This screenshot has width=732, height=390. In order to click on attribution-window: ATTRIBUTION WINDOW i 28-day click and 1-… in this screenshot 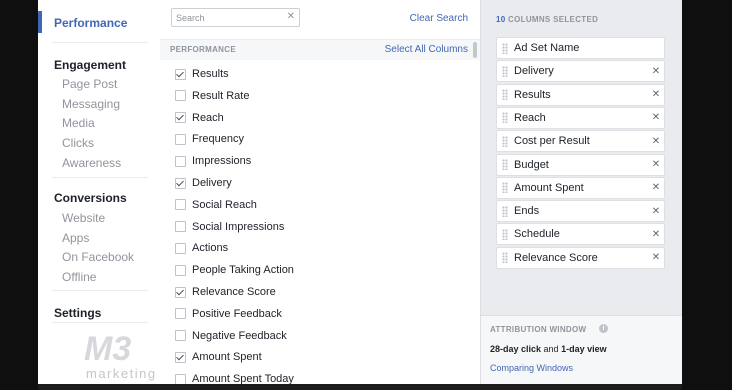, I will do `click(581, 349)`.